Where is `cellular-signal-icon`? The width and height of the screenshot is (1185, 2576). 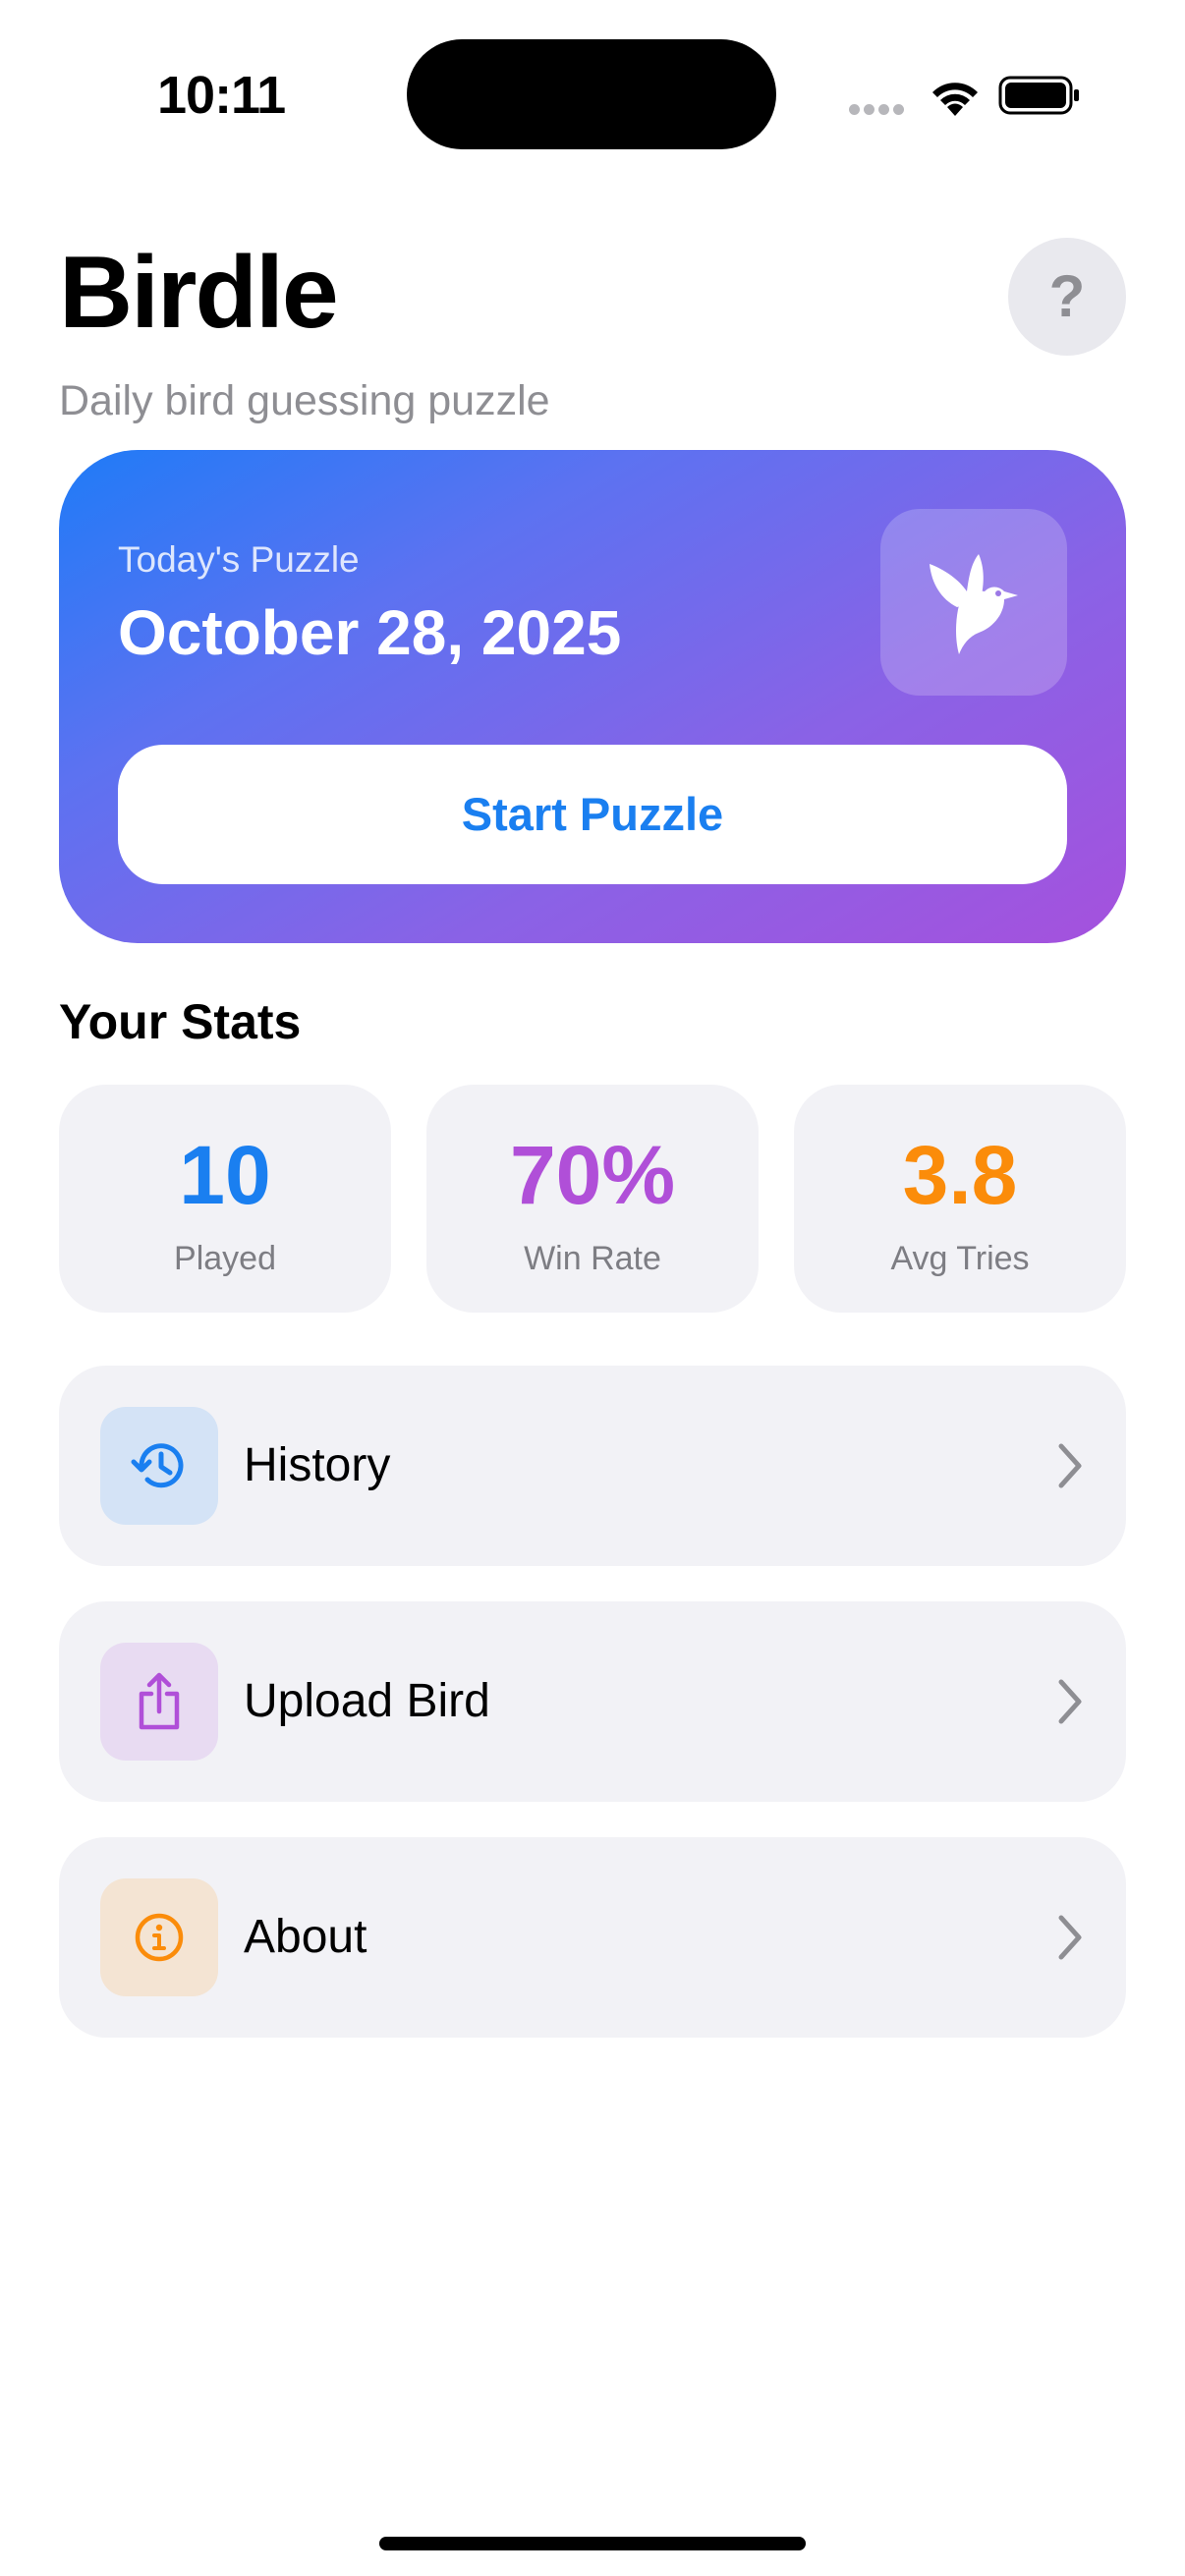 cellular-signal-icon is located at coordinates (879, 109).